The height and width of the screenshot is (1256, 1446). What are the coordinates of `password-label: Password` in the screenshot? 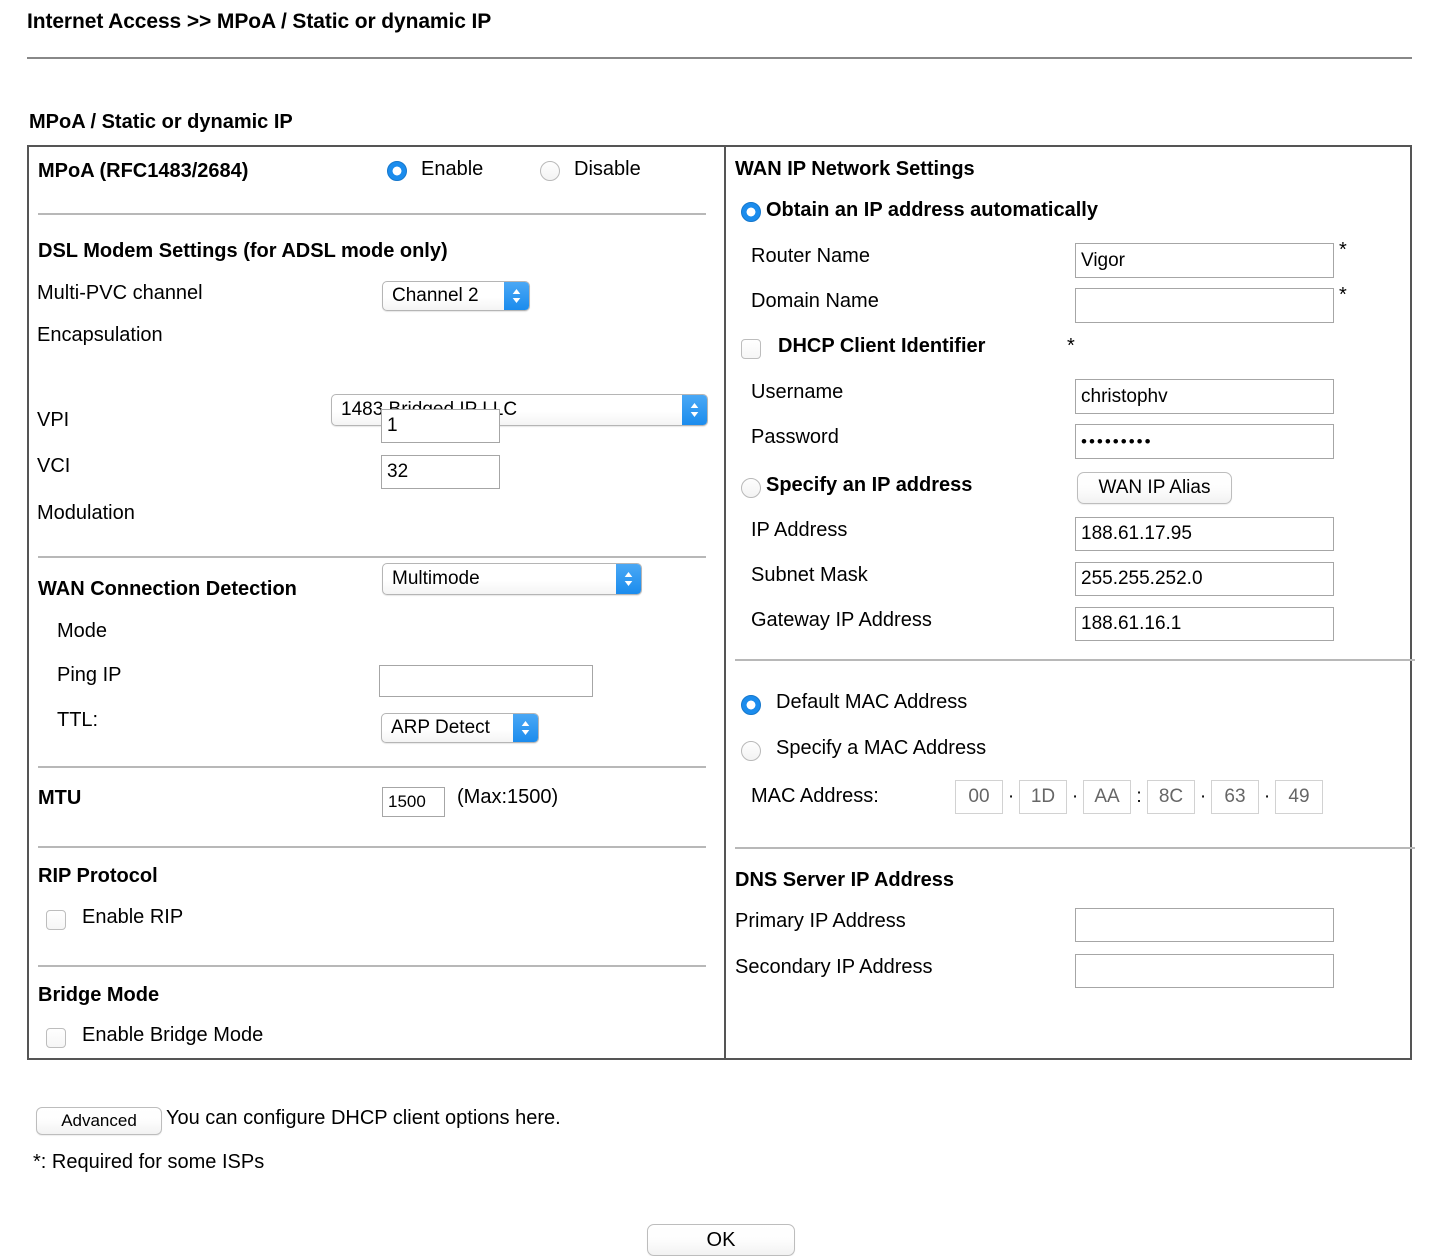 It's located at (795, 437).